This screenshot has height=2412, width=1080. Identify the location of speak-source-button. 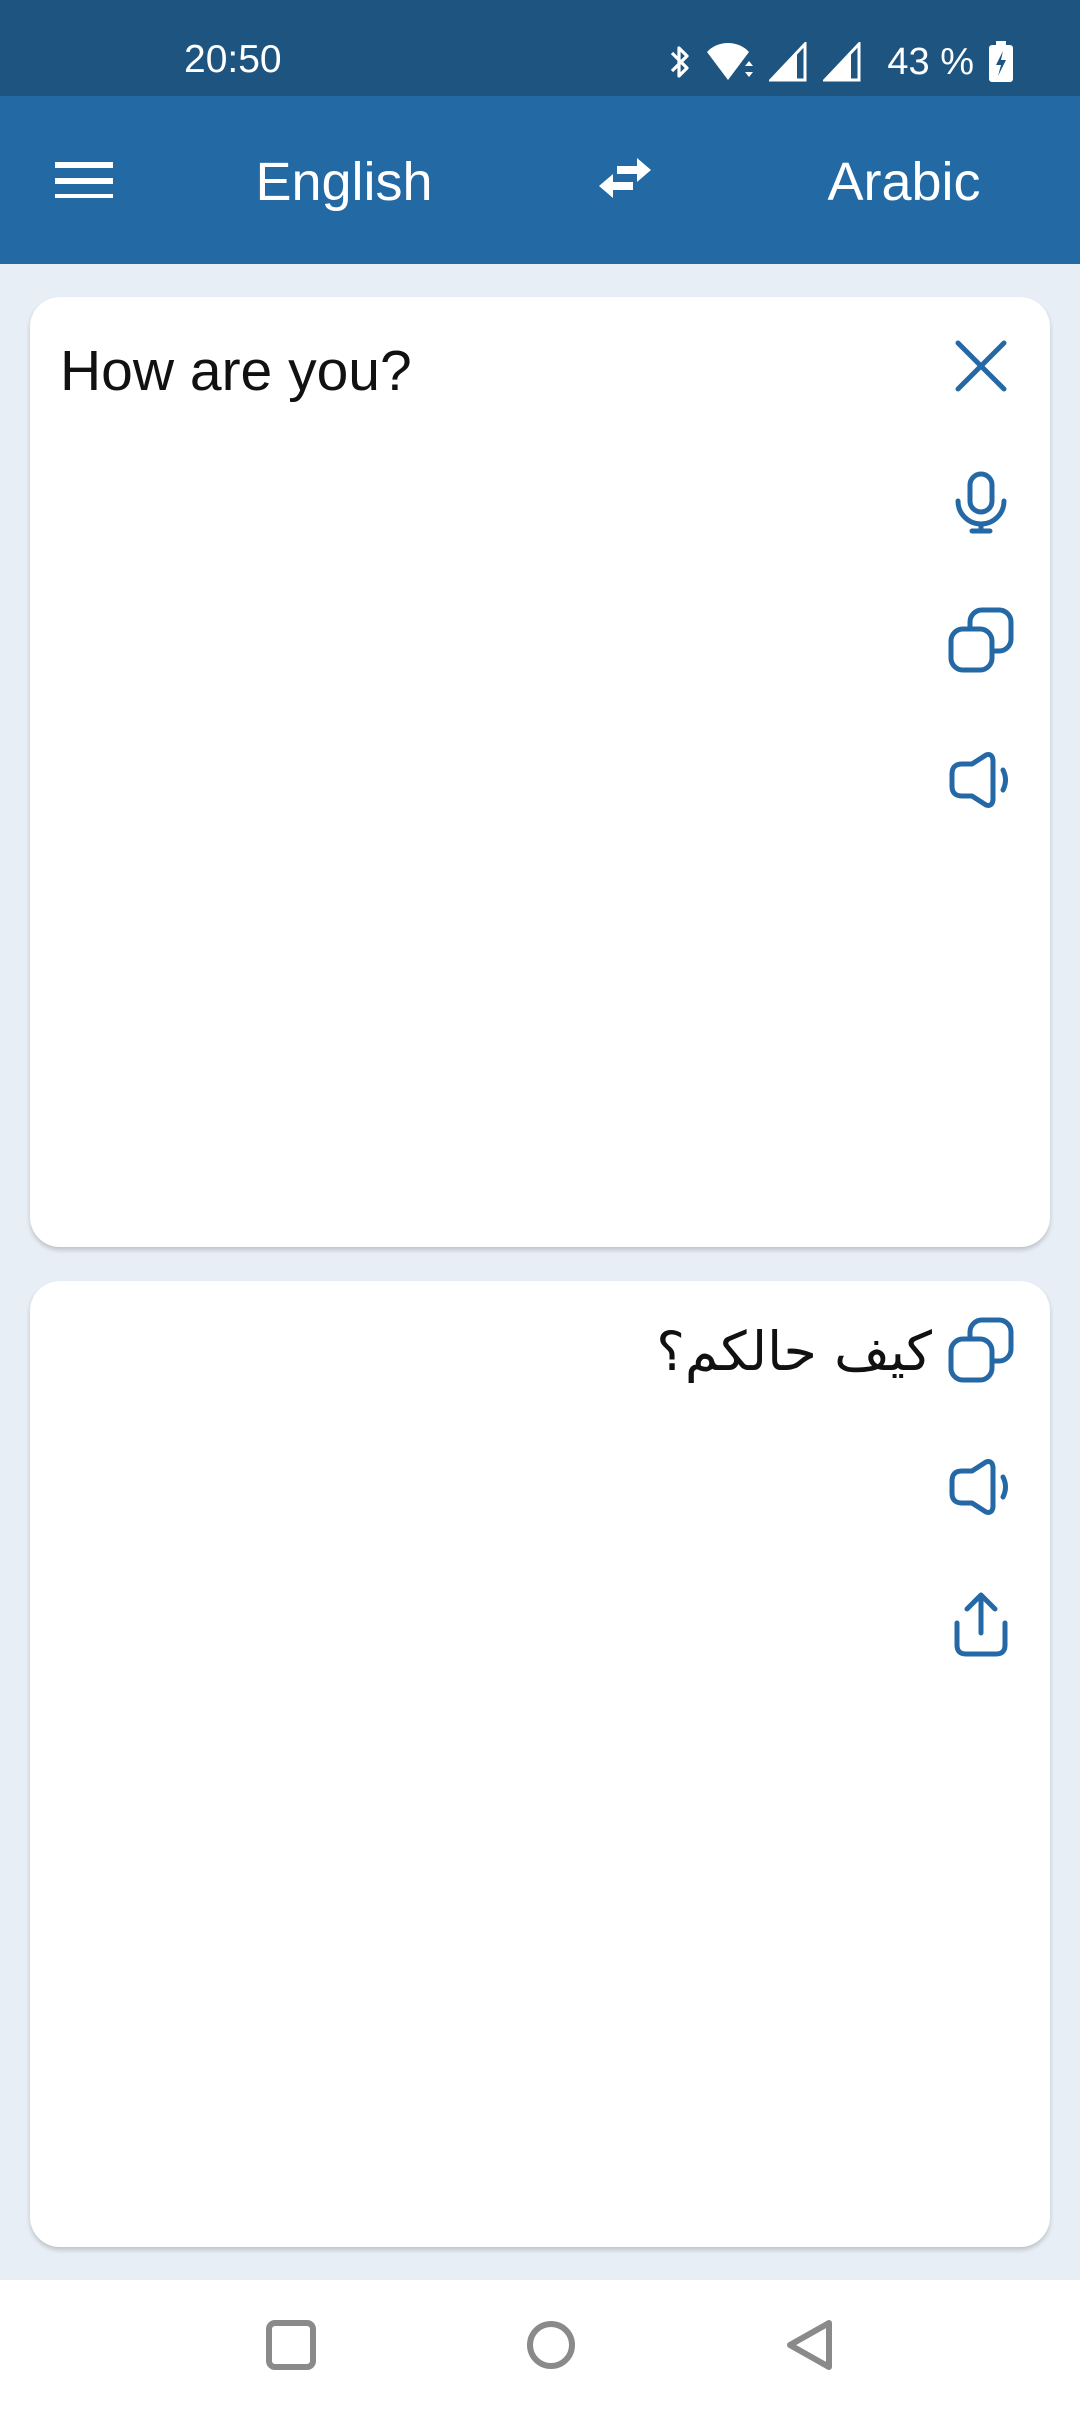
(981, 780).